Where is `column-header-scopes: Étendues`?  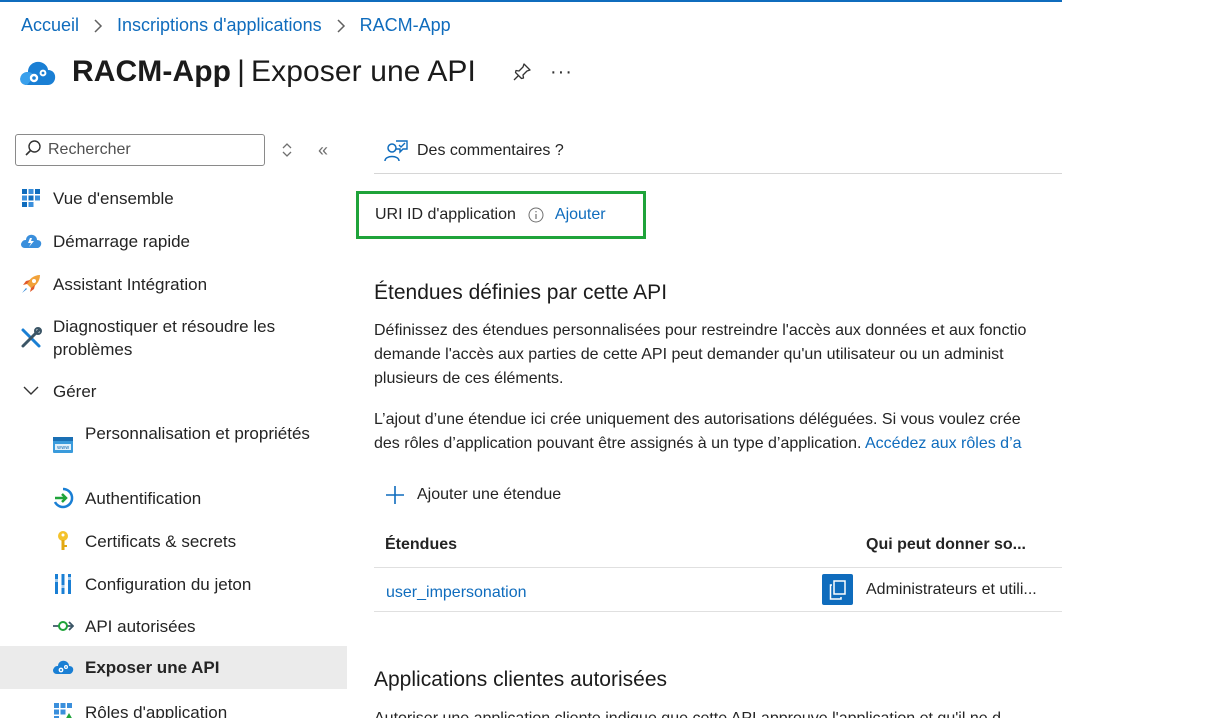 column-header-scopes: Étendues is located at coordinates (421, 545).